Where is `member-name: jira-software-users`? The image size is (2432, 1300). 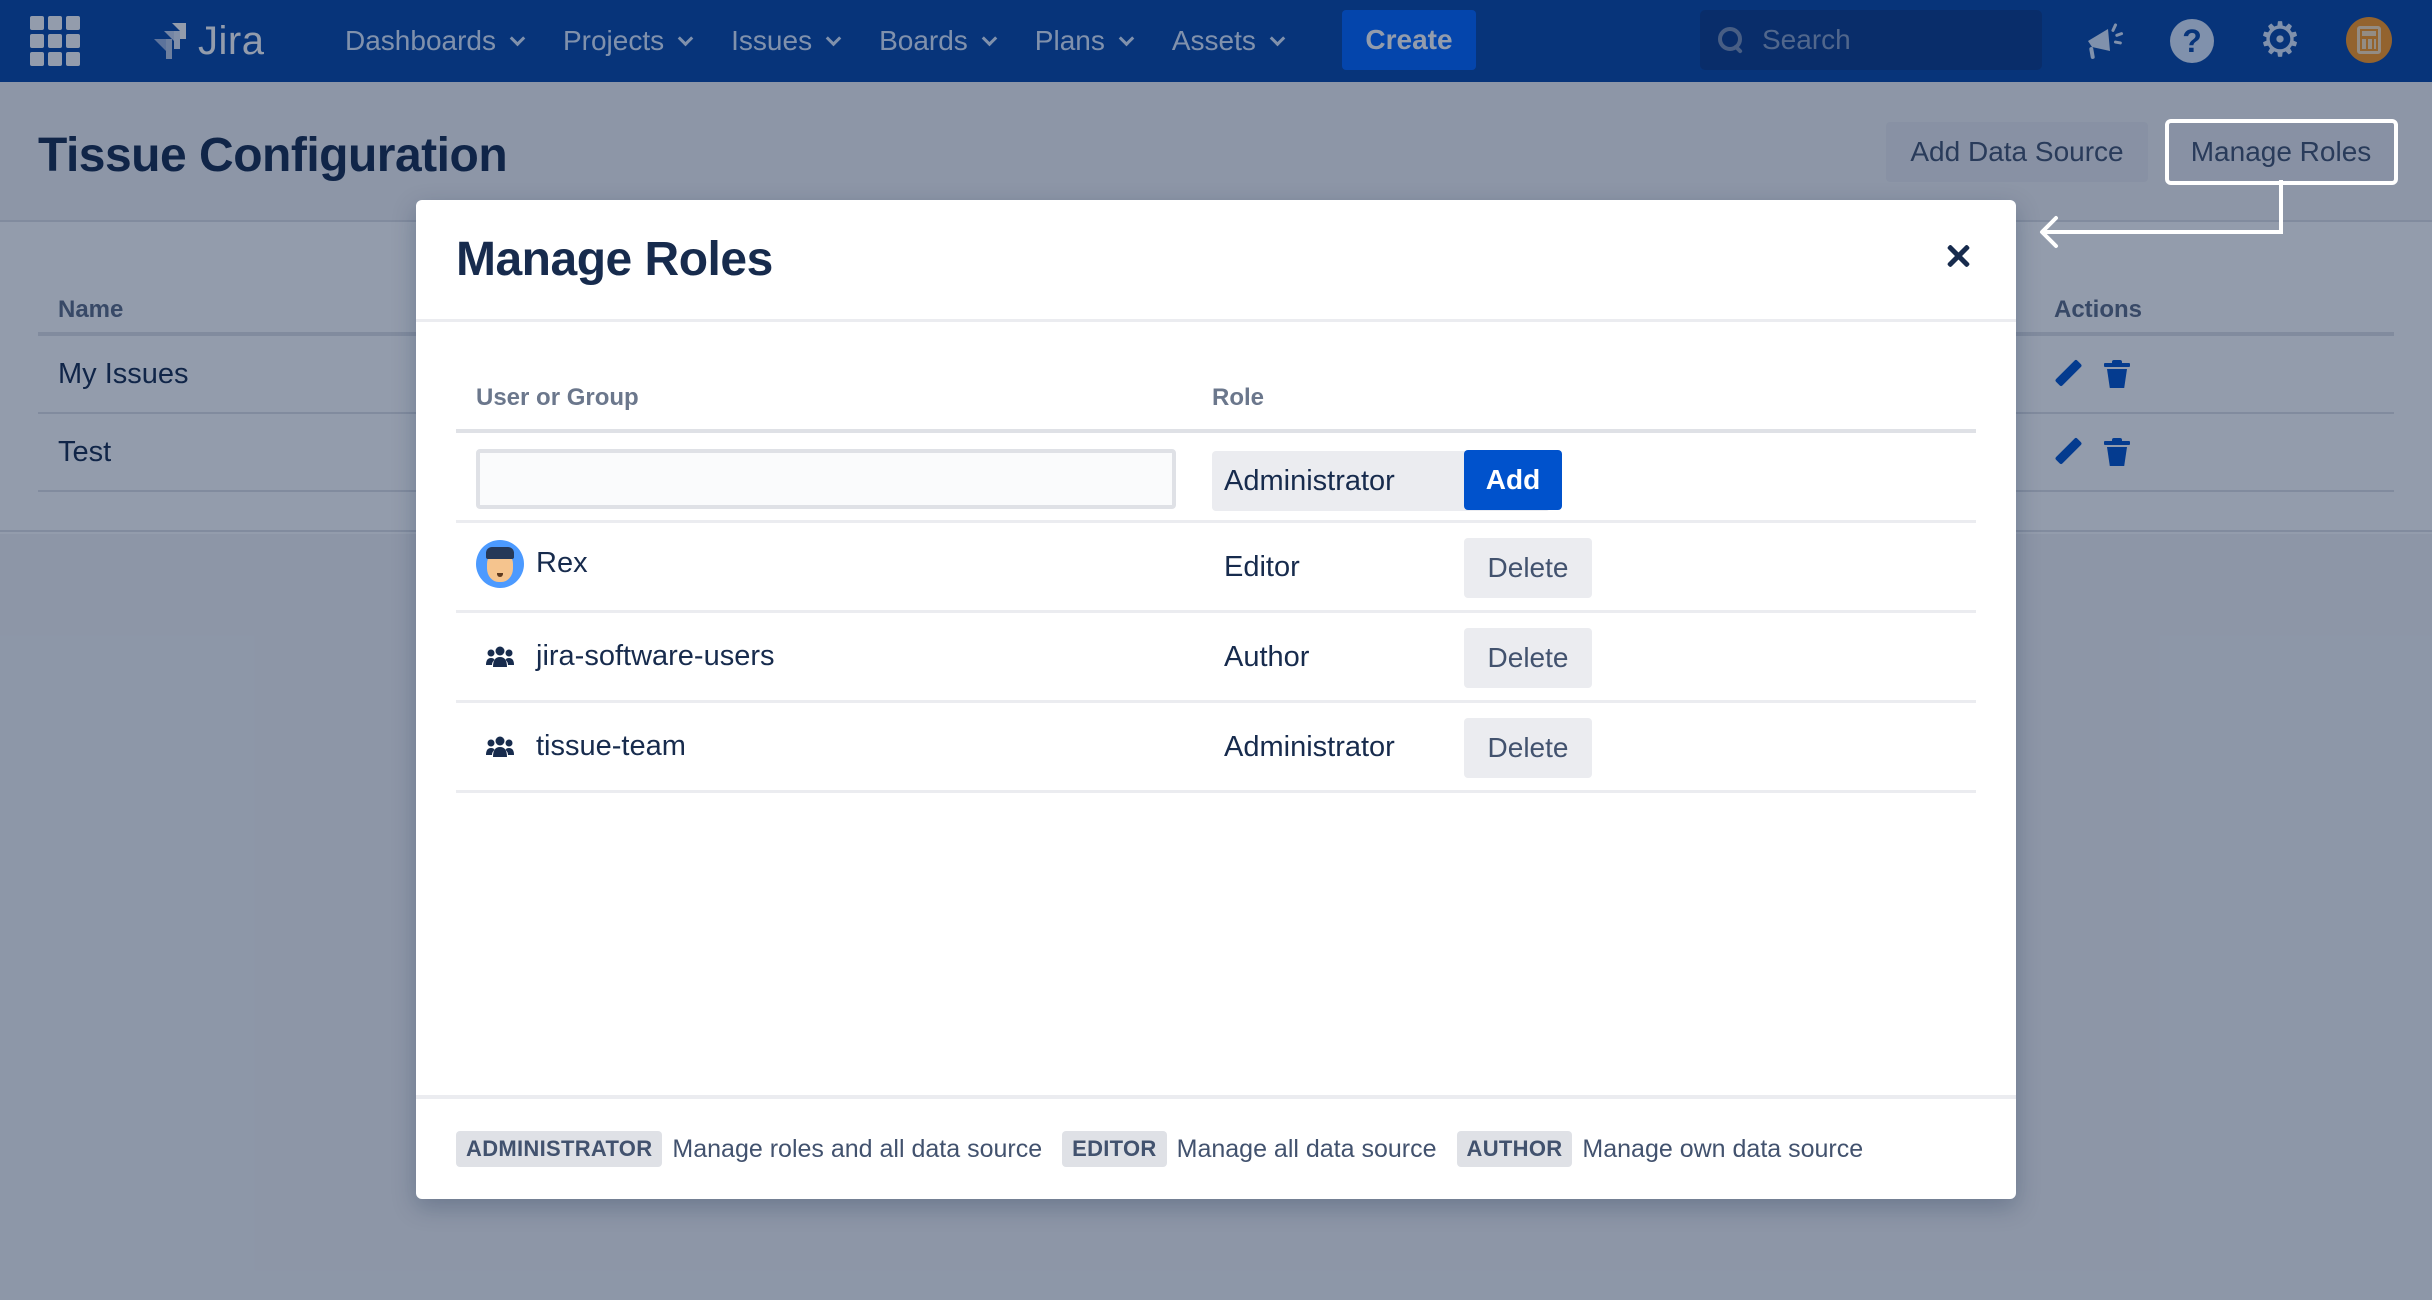 member-name: jira-software-users is located at coordinates (655, 656).